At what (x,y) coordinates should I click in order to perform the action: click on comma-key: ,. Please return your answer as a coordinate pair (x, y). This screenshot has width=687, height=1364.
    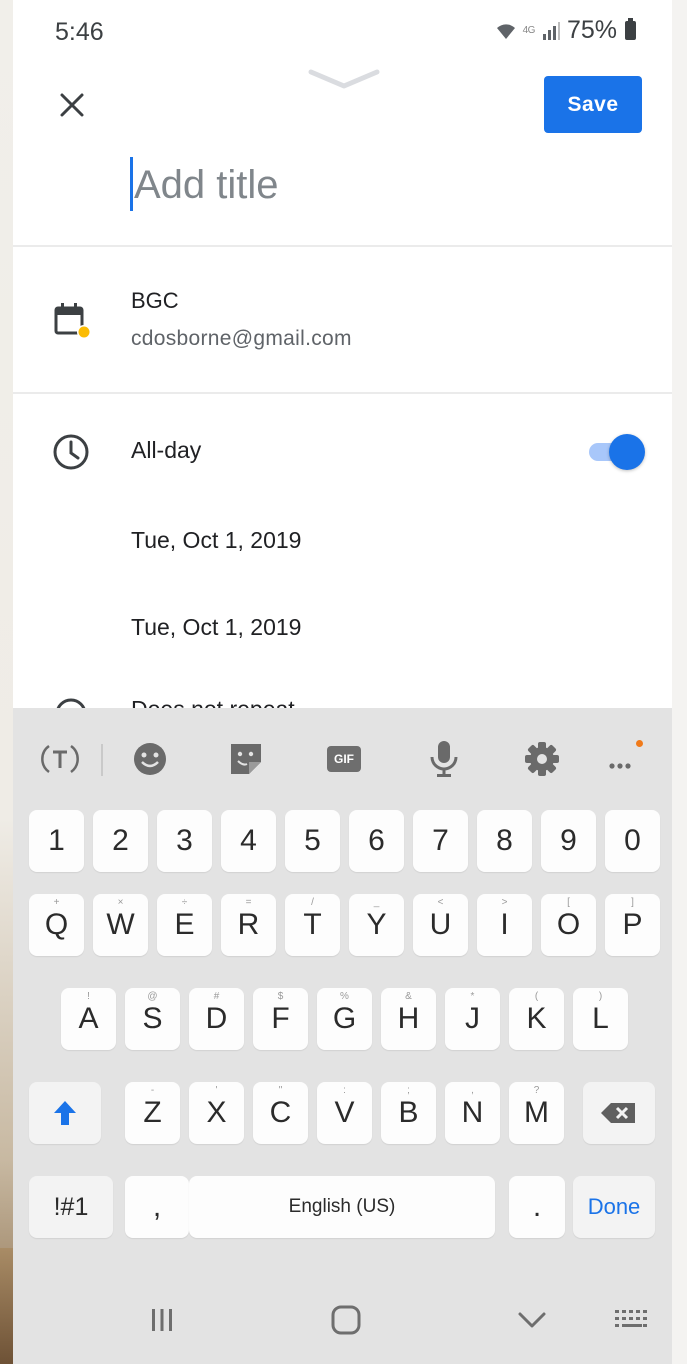
    Looking at the image, I should click on (157, 1207).